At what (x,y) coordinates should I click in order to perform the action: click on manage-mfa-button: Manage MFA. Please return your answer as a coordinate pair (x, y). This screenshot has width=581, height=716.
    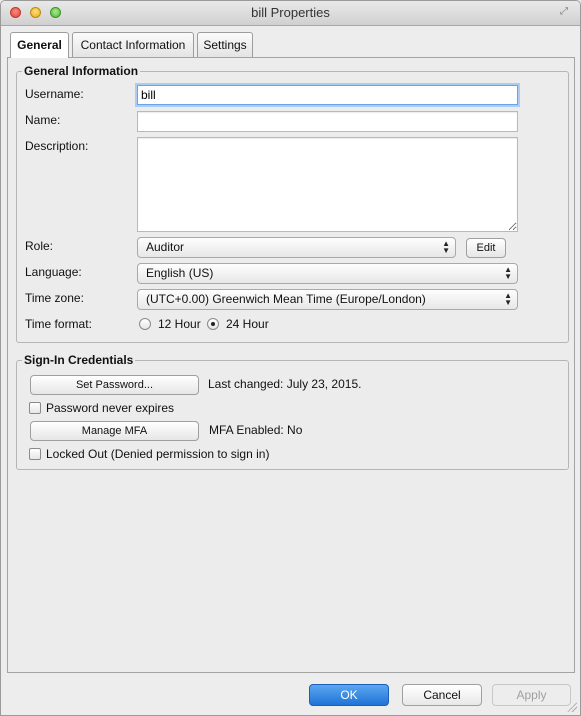
    Looking at the image, I should click on (114, 431).